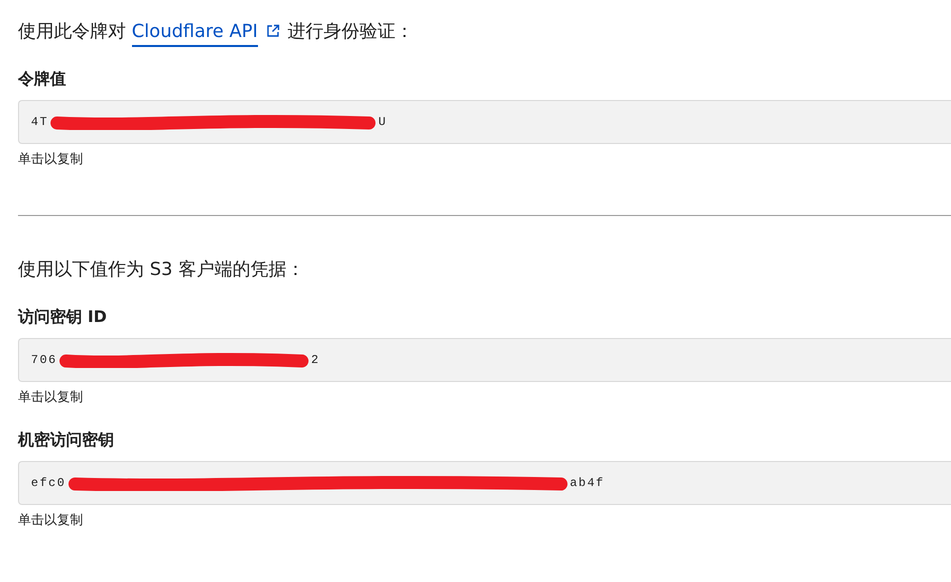 The width and height of the screenshot is (951, 582). What do you see at coordinates (484, 122) in the screenshot?
I see `copy-field: 4T U` at bounding box center [484, 122].